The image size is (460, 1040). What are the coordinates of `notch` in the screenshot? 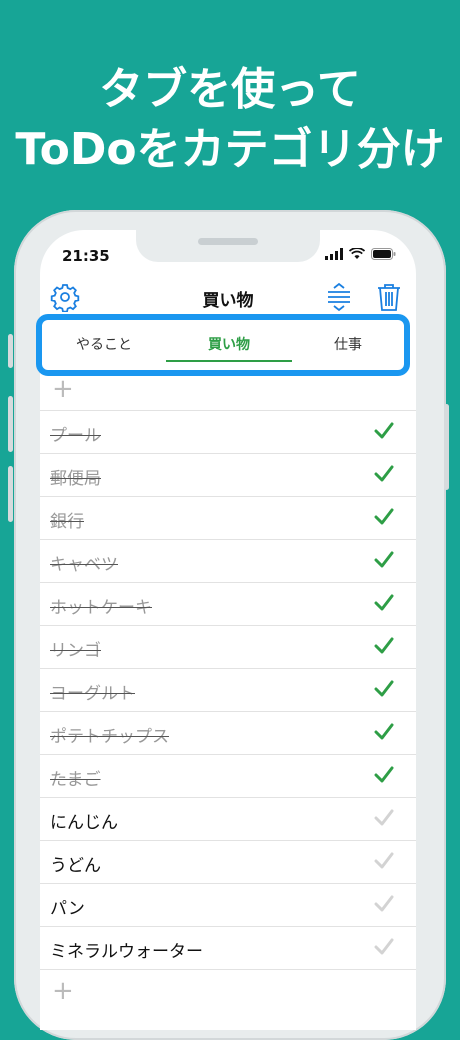 It's located at (228, 246).